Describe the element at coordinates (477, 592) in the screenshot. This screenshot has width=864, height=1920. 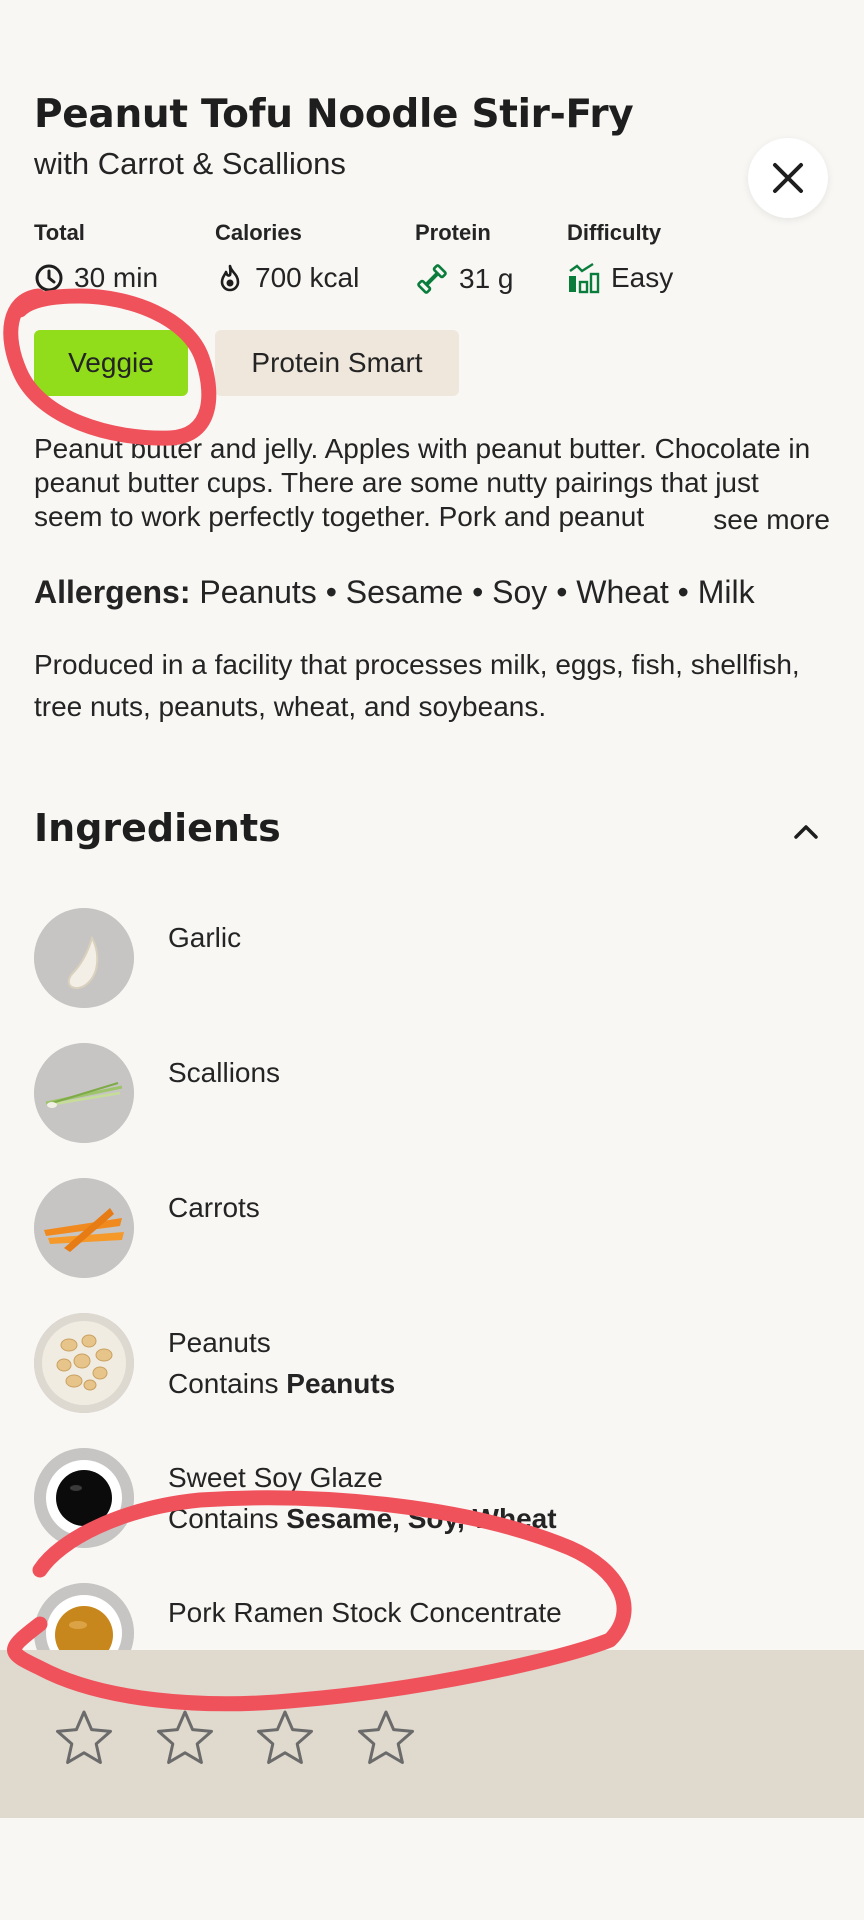
I see `allergens-list: Peanuts • Sesame • Soy • Wheat • Milk` at that location.